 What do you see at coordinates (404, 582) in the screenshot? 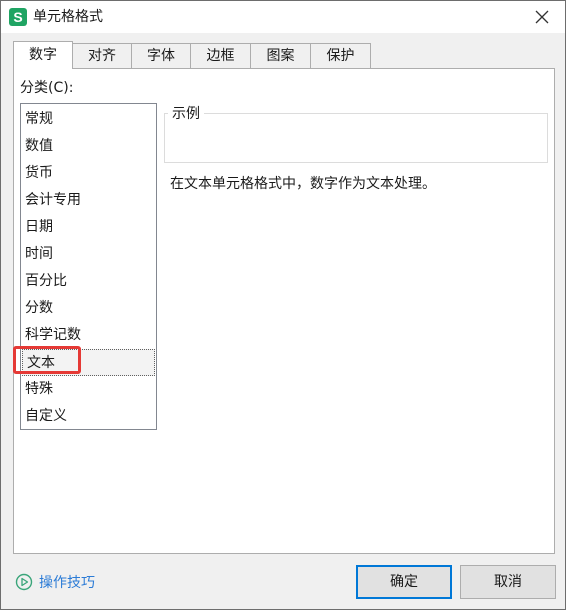
I see `ok-button: 确定` at bounding box center [404, 582].